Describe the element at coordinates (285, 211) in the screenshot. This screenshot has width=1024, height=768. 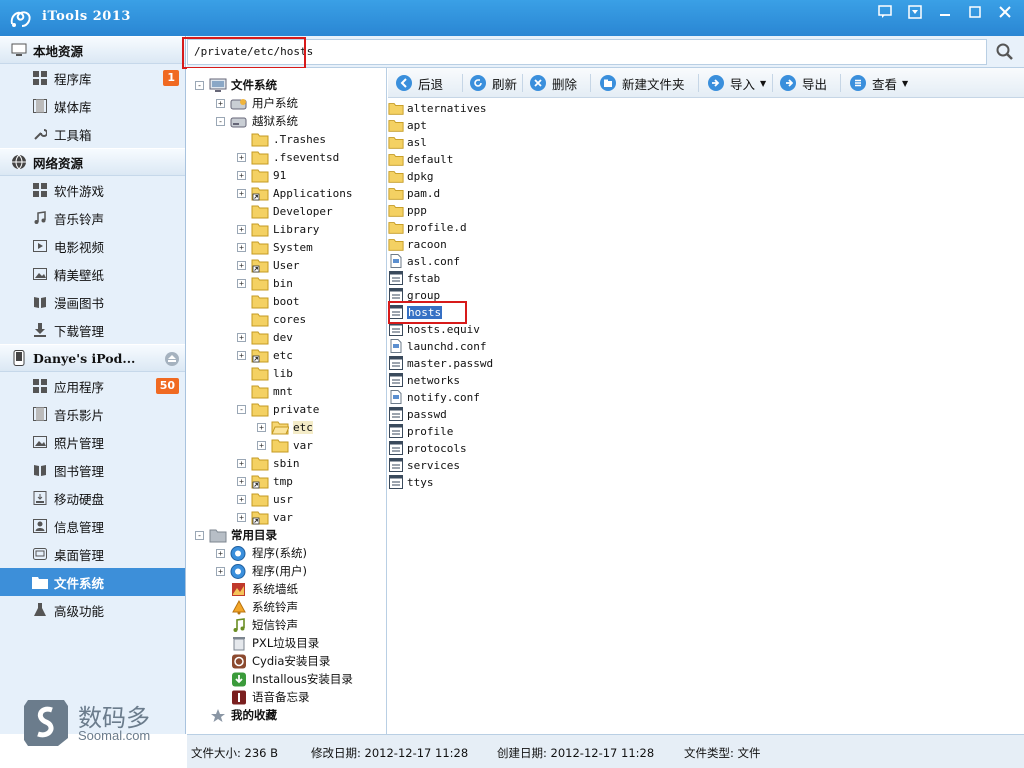
I see `tree-node: Developer` at that location.